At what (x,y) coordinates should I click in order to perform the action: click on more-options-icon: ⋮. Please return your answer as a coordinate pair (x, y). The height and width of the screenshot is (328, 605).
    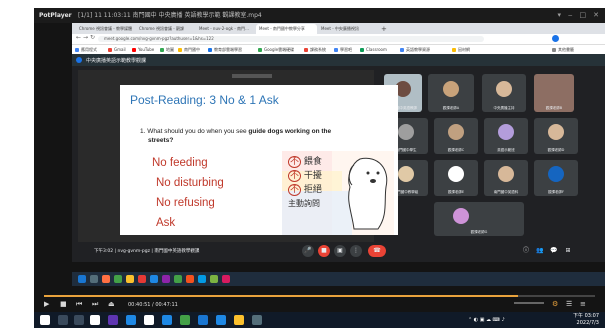
    Looking at the image, I should click on (356, 251).